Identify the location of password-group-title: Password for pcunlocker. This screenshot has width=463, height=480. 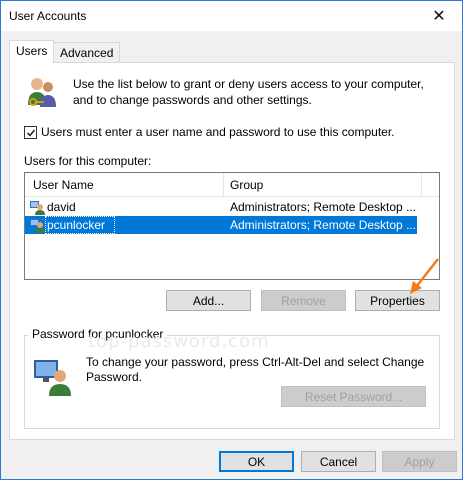
(98, 334).